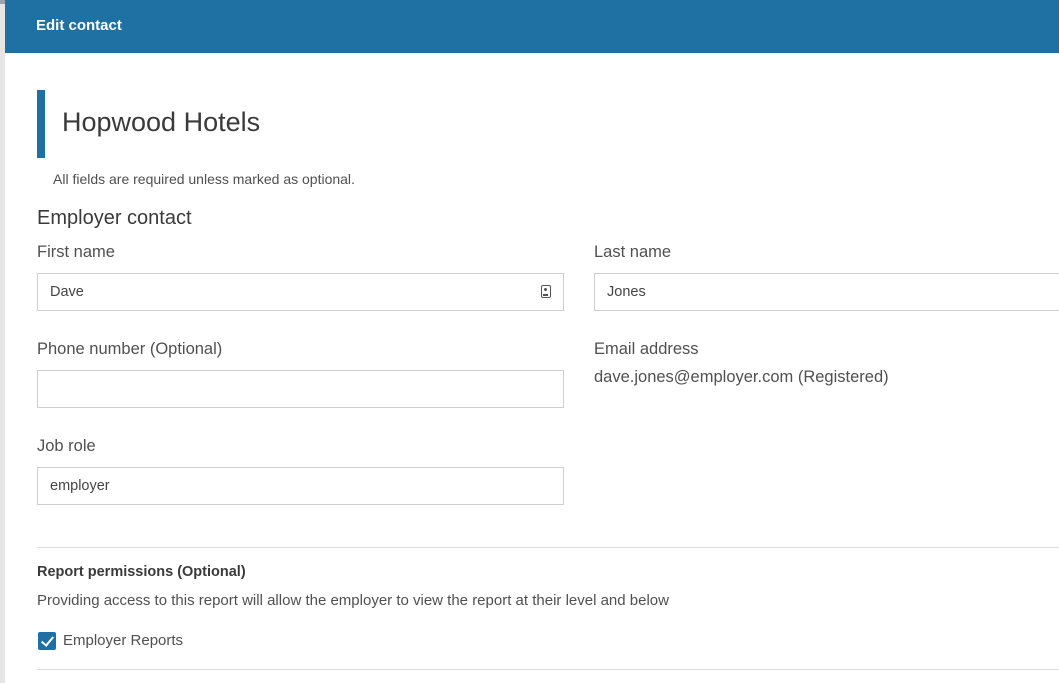  Describe the element at coordinates (79, 25) in the screenshot. I see `dialog-title: Edit contact` at that location.